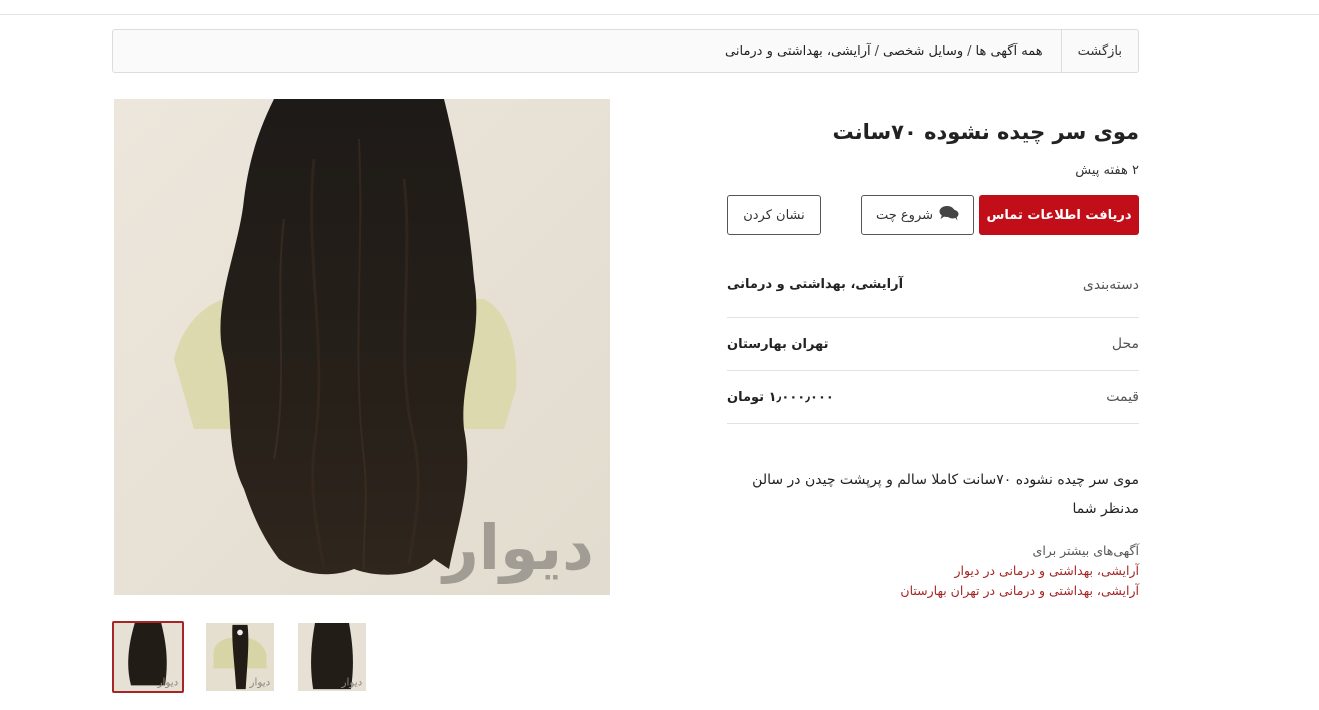 The width and height of the screenshot is (1319, 710). I want to click on detail-key: محل, so click(1125, 344).